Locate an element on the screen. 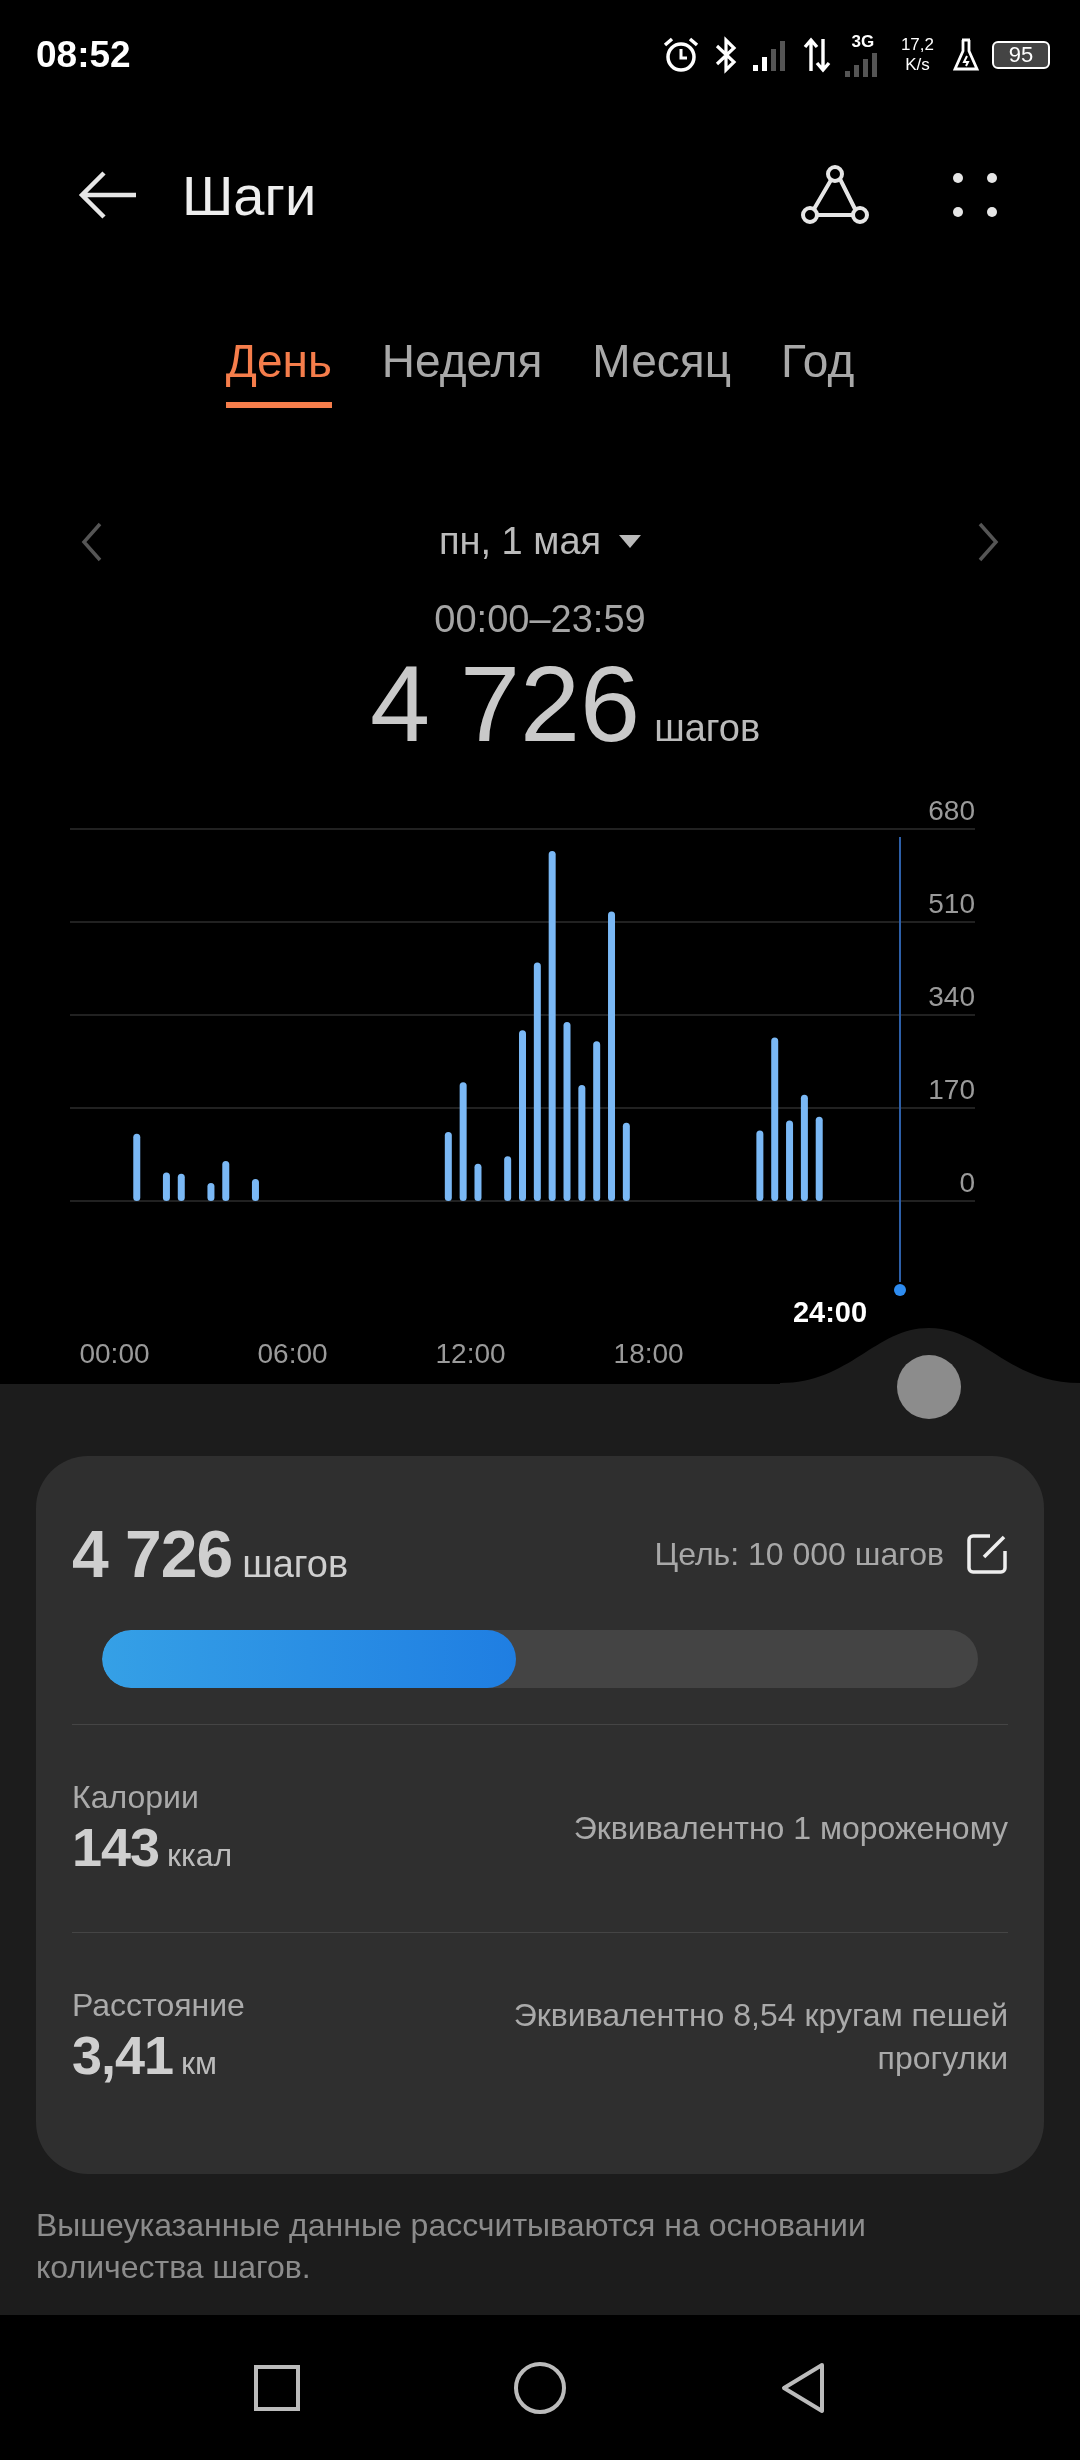 The width and height of the screenshot is (1080, 2460). metric-equivalent: Эквивалентно 1 мороженому is located at coordinates (790, 1828).